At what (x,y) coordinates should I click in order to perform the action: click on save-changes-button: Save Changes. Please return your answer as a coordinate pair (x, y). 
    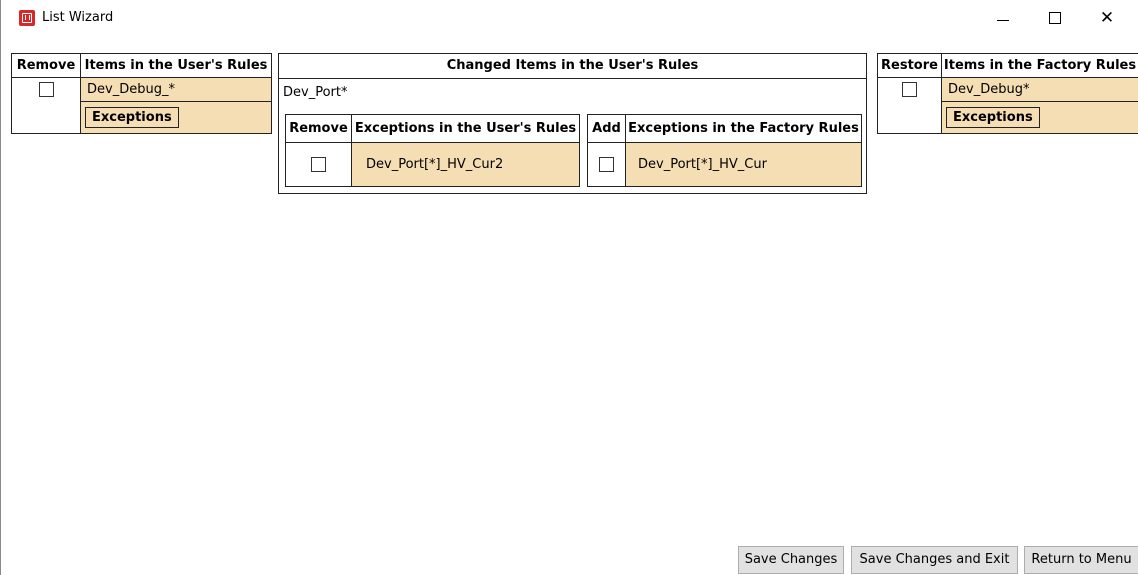
    Looking at the image, I should click on (791, 560).